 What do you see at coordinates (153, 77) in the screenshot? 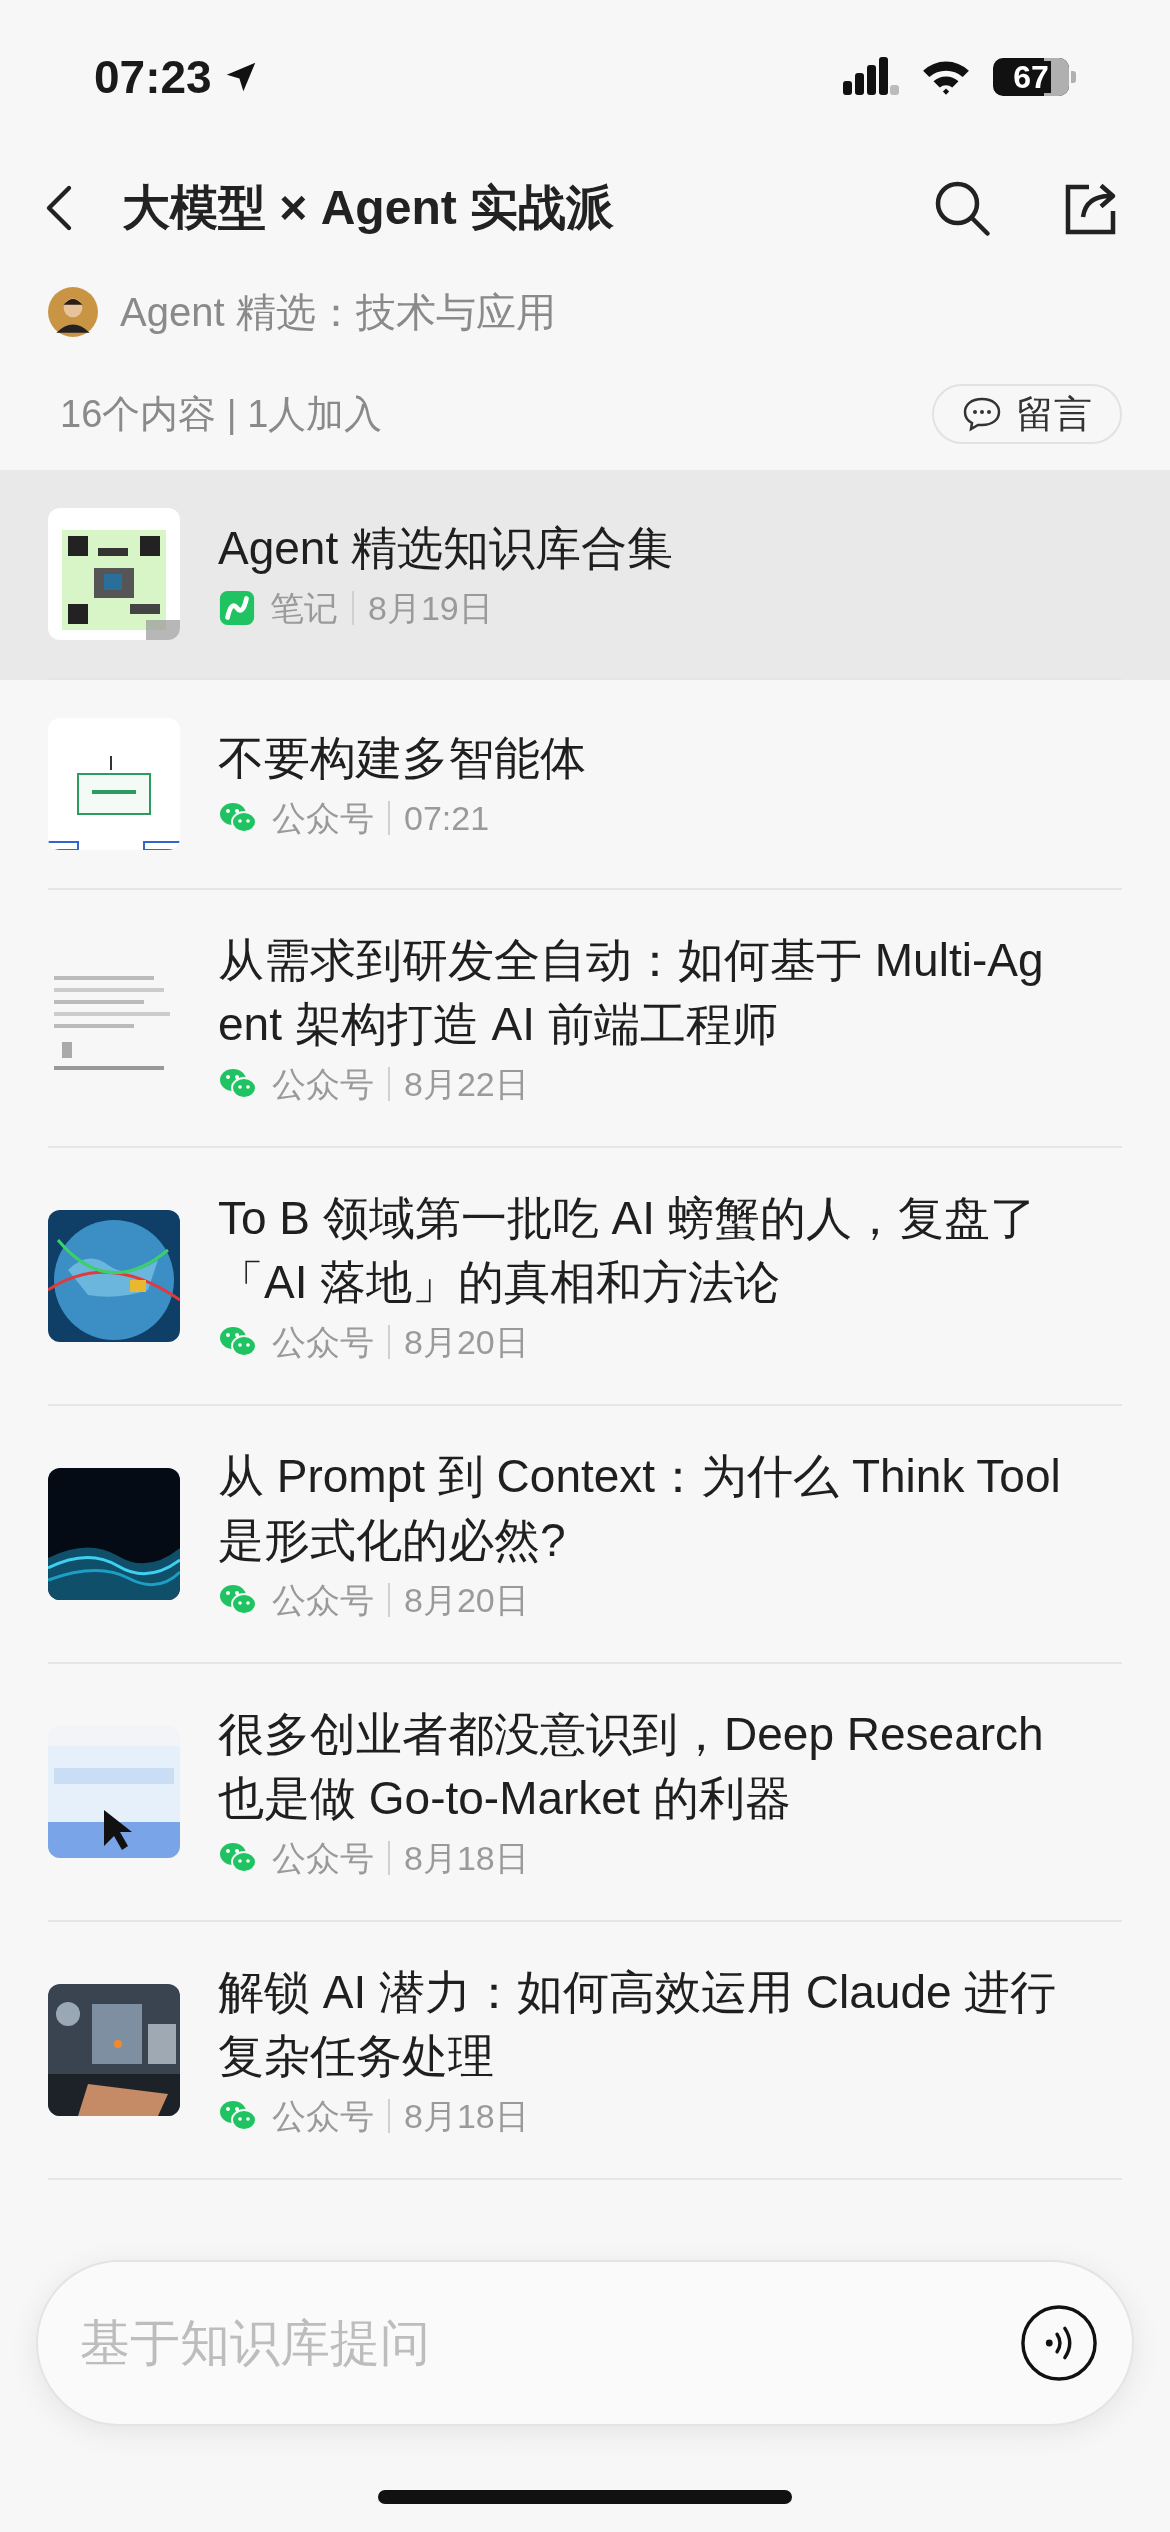
I see `status-time: 07:23` at bounding box center [153, 77].